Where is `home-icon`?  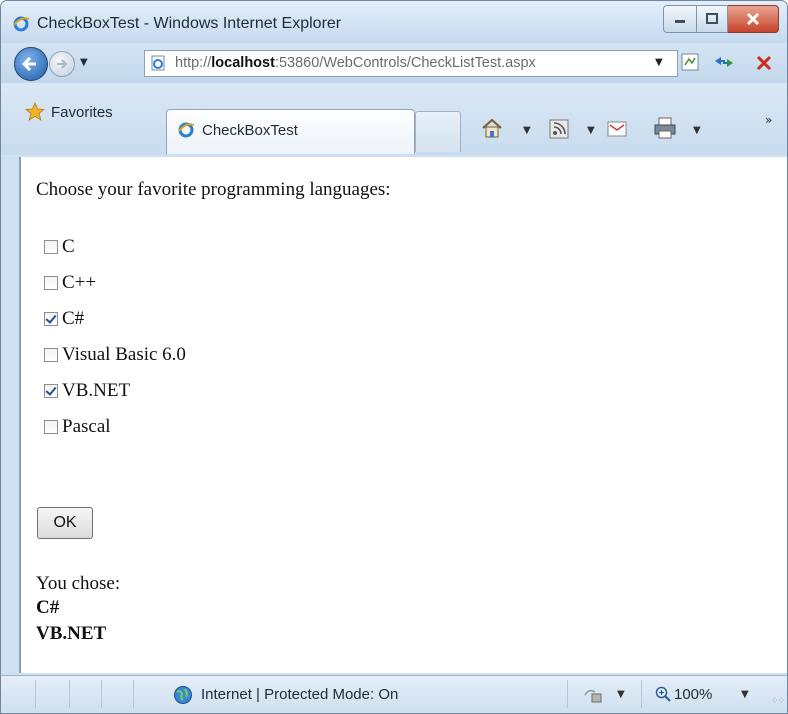 home-icon is located at coordinates (492, 128).